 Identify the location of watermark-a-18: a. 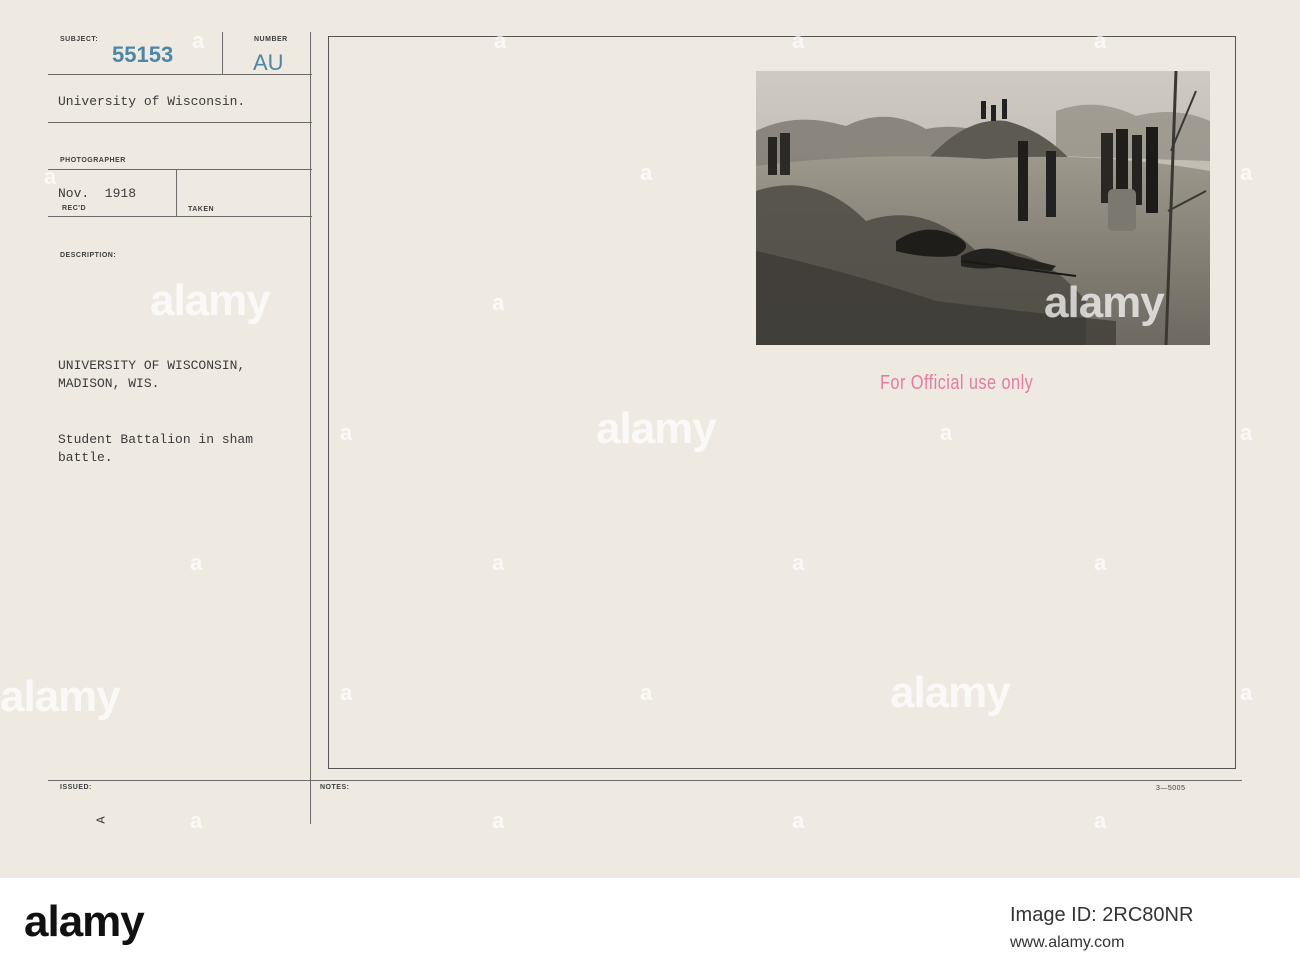
(1246, 692).